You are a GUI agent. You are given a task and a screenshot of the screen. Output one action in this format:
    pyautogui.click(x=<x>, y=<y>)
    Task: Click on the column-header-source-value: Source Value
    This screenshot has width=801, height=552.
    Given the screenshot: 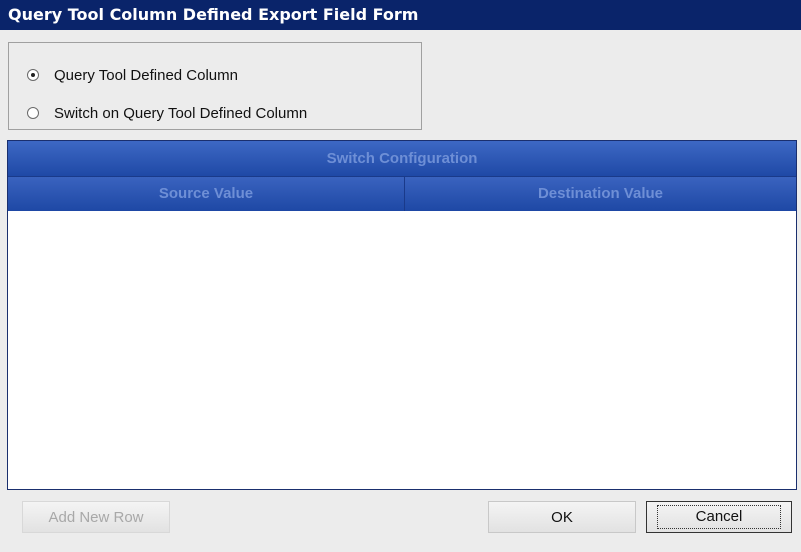 What is the action you would take?
    pyautogui.click(x=206, y=194)
    